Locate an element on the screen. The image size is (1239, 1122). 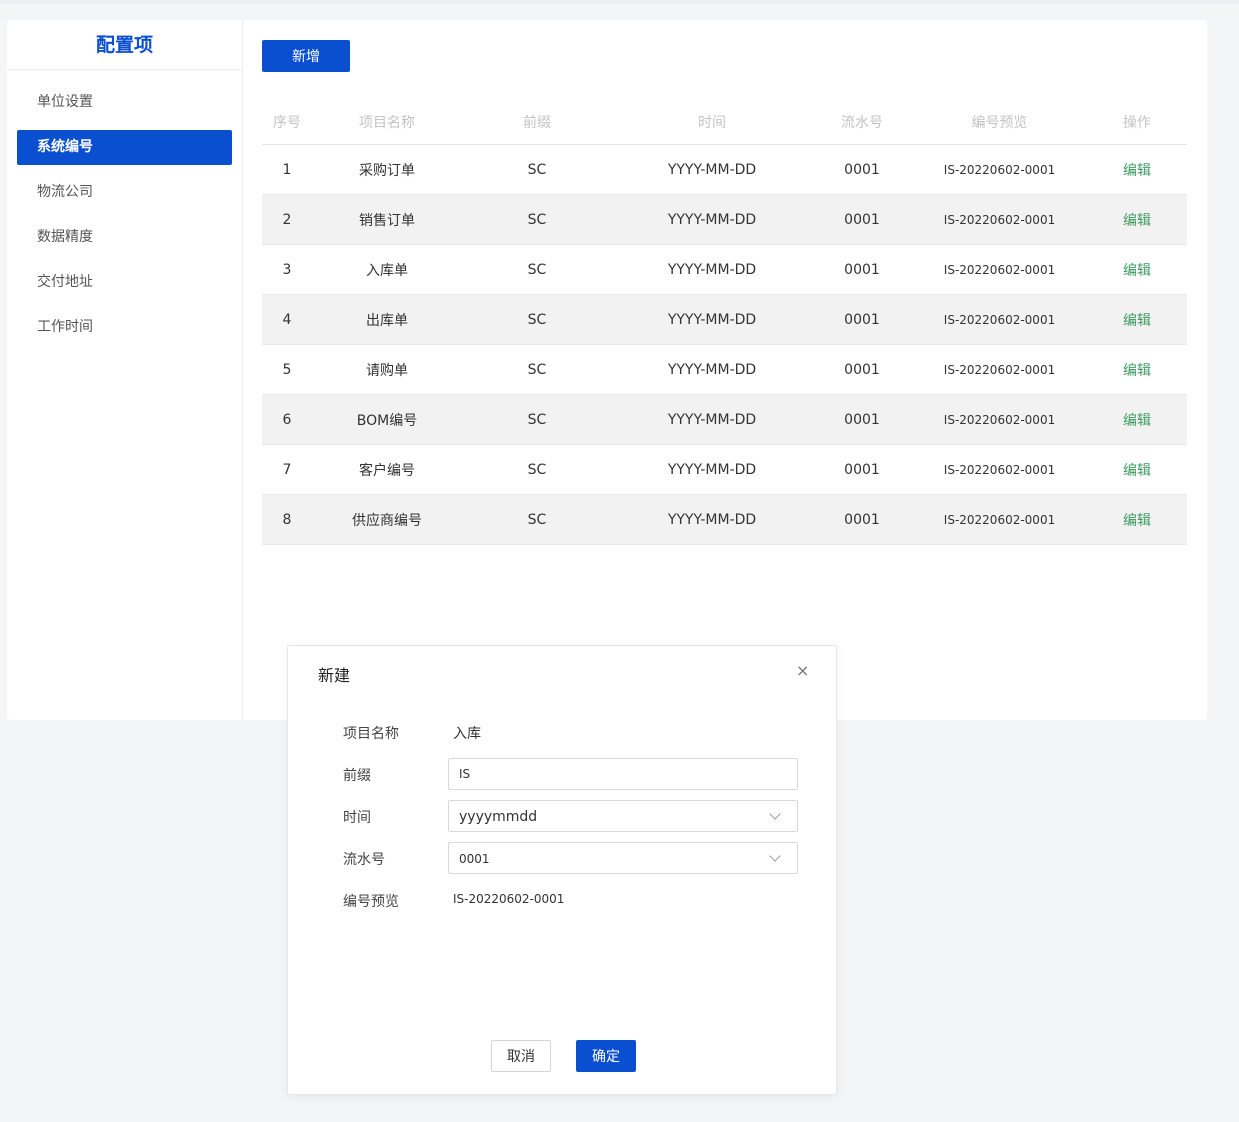
serial-select: 0001 is located at coordinates (623, 858).